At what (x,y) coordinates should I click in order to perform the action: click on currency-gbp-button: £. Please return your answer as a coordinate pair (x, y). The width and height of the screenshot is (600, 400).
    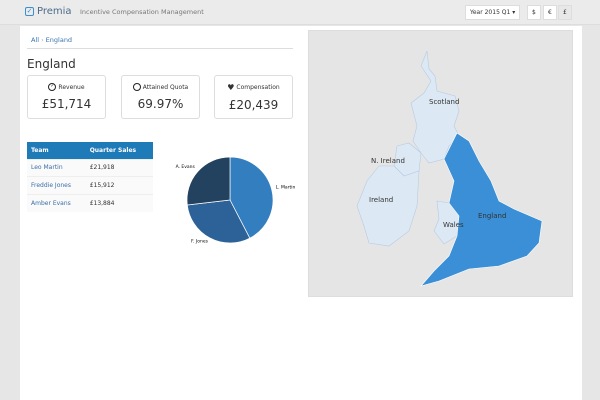
    Looking at the image, I should click on (565, 12).